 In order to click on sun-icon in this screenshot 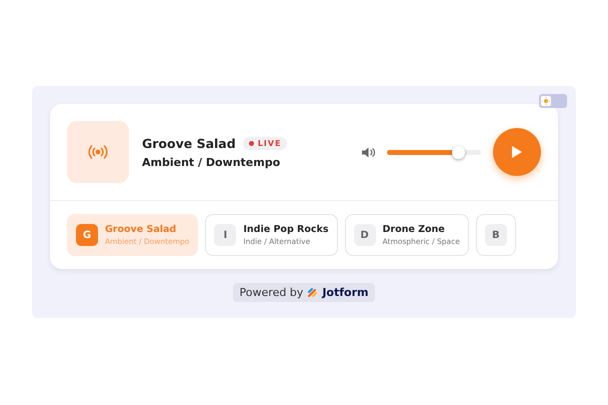, I will do `click(546, 101)`.